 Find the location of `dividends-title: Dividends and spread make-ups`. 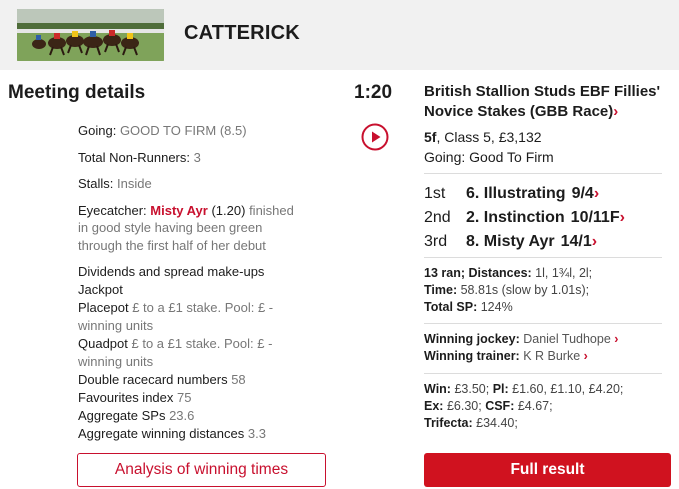

dividends-title: Dividends and spread make-ups is located at coordinates (171, 271).